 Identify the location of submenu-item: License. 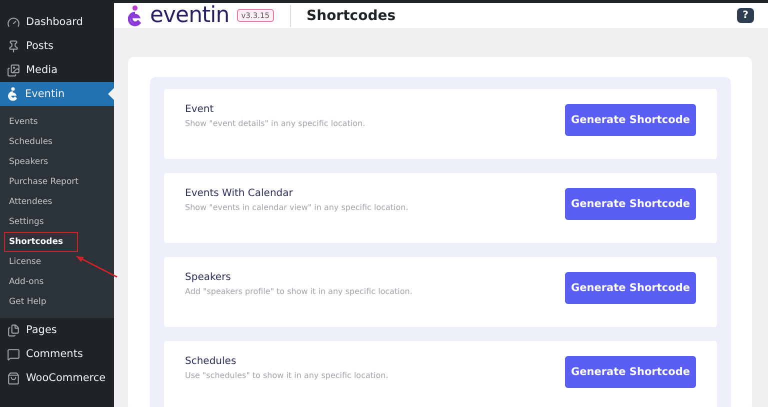
(30, 262).